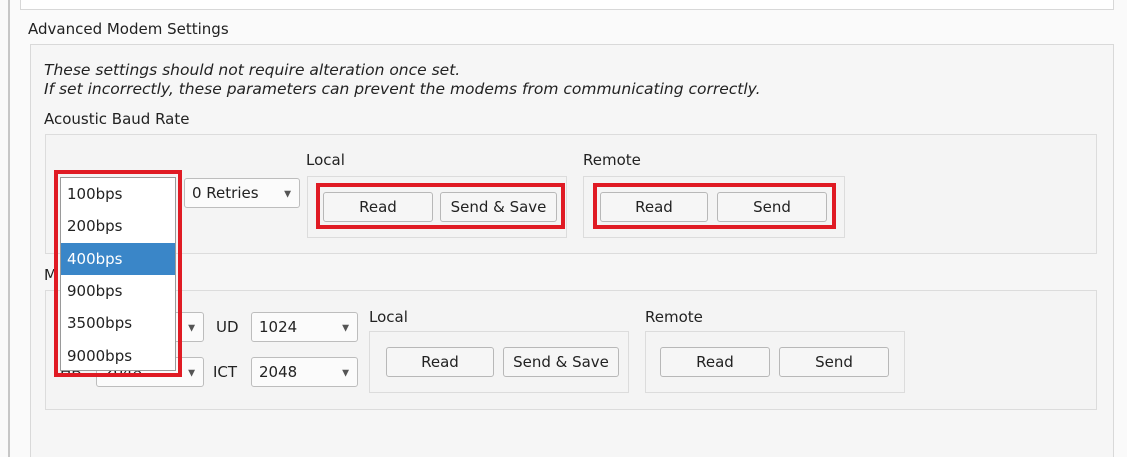 This screenshot has width=1127, height=457. Describe the element at coordinates (325, 160) in the screenshot. I see `acoustic-local-label: Local` at that location.